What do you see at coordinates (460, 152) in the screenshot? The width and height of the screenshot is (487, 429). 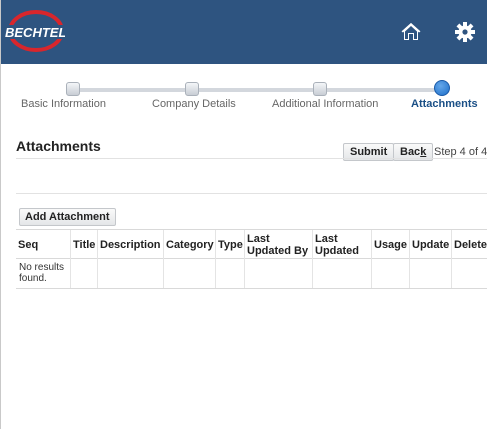 I see `step-indicator: Step 4 of 4` at bounding box center [460, 152].